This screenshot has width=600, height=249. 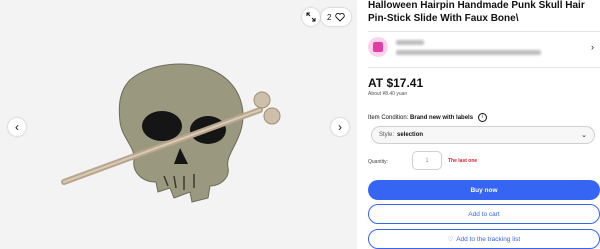 I want to click on quantity-input: 1, so click(x=427, y=160).